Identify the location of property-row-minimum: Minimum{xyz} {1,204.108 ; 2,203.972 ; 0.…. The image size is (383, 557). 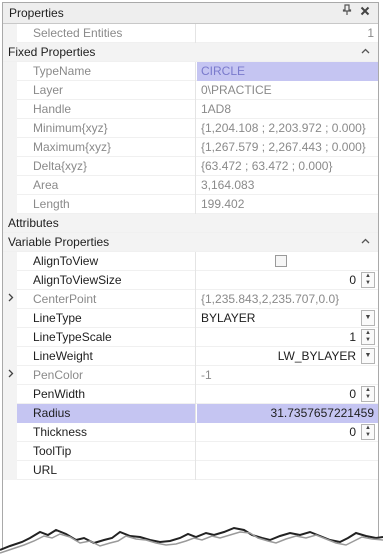
(190, 128).